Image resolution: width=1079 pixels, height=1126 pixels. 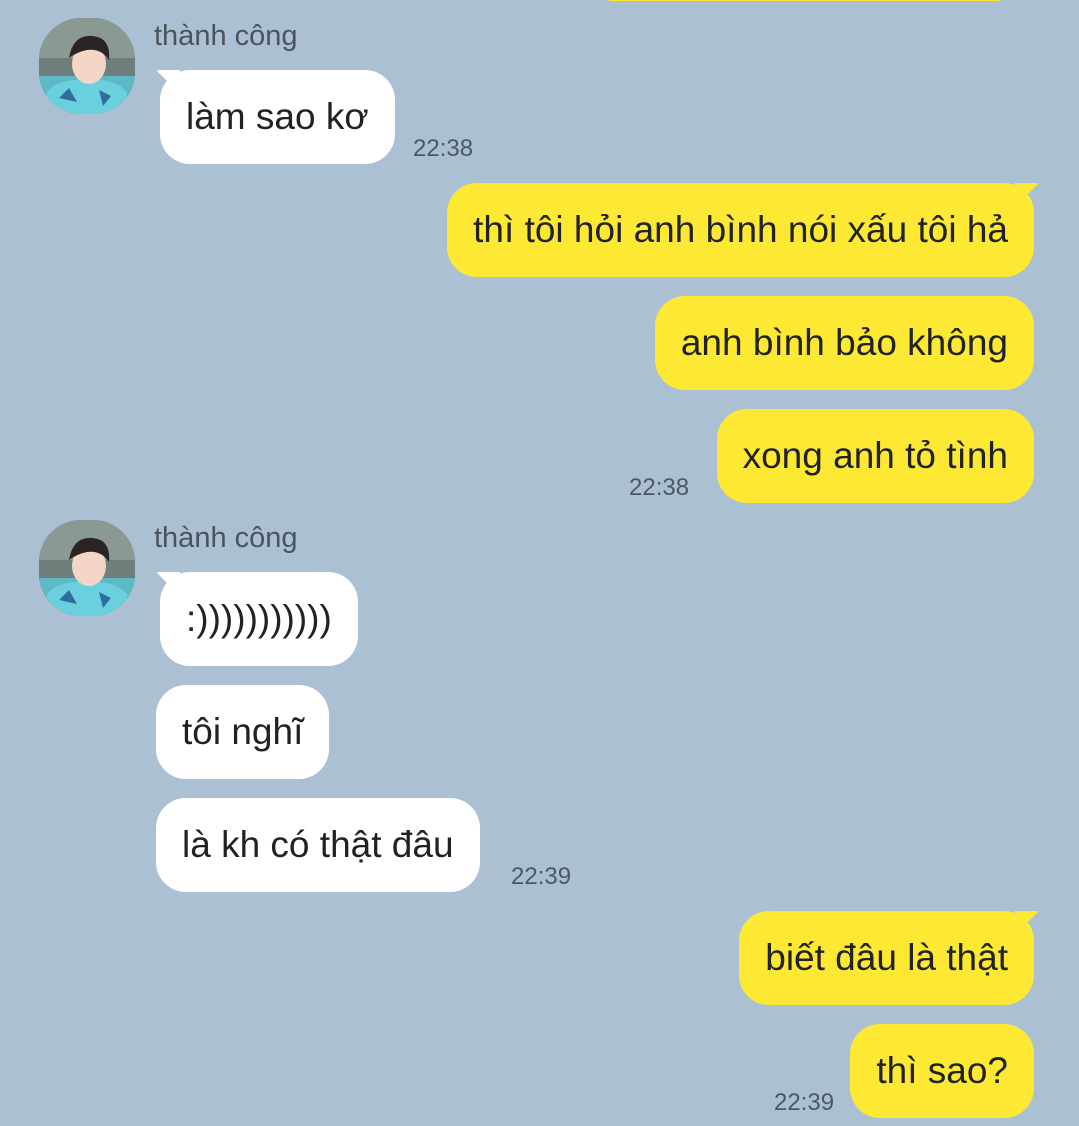 I want to click on outgoing-message-bubble: thì tôi hỏi anh bình nói xấu tôi hả, so click(x=740, y=230).